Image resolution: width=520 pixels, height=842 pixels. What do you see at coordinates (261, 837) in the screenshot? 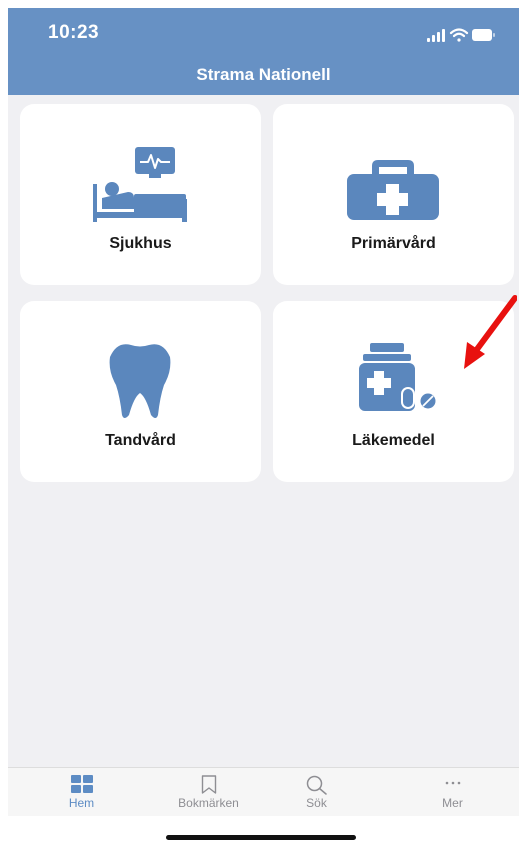
I see `home-indicator` at bounding box center [261, 837].